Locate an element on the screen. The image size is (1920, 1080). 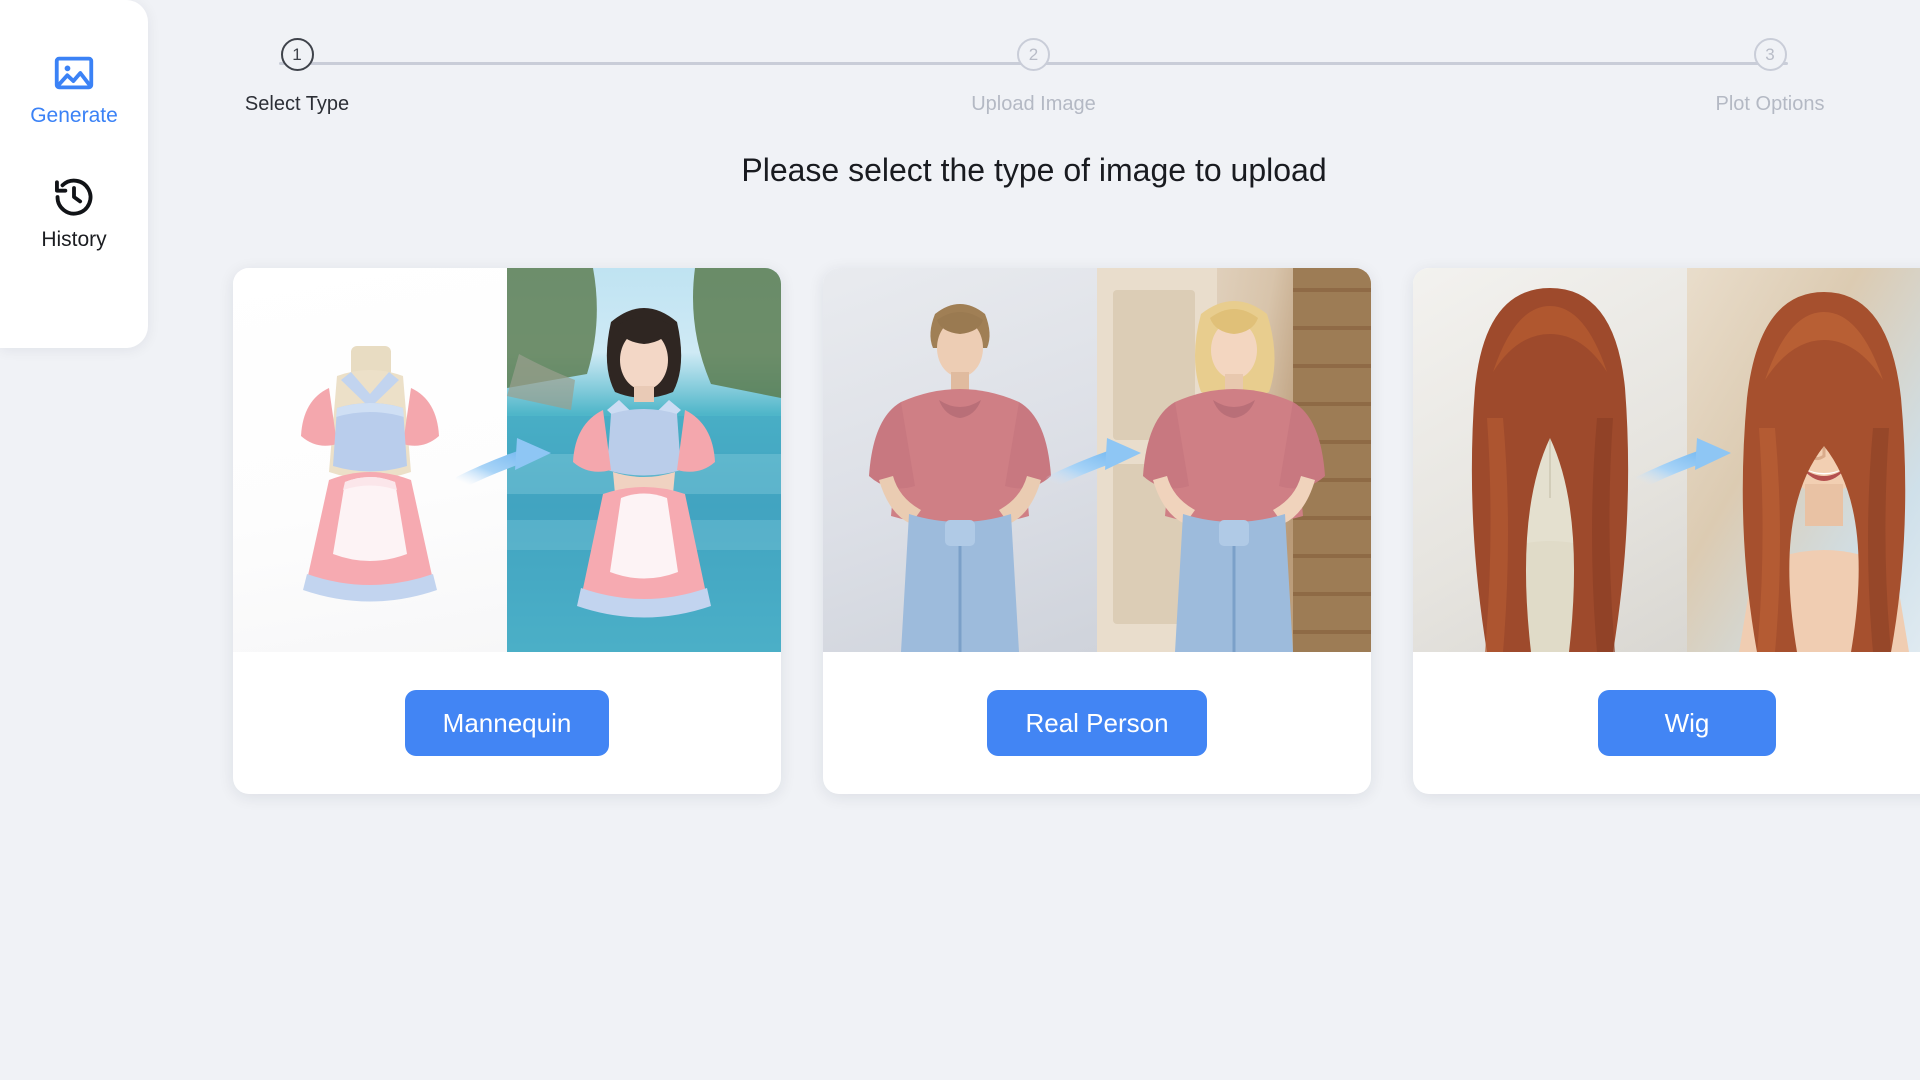
sidebar-item-history: History is located at coordinates (74, 211).